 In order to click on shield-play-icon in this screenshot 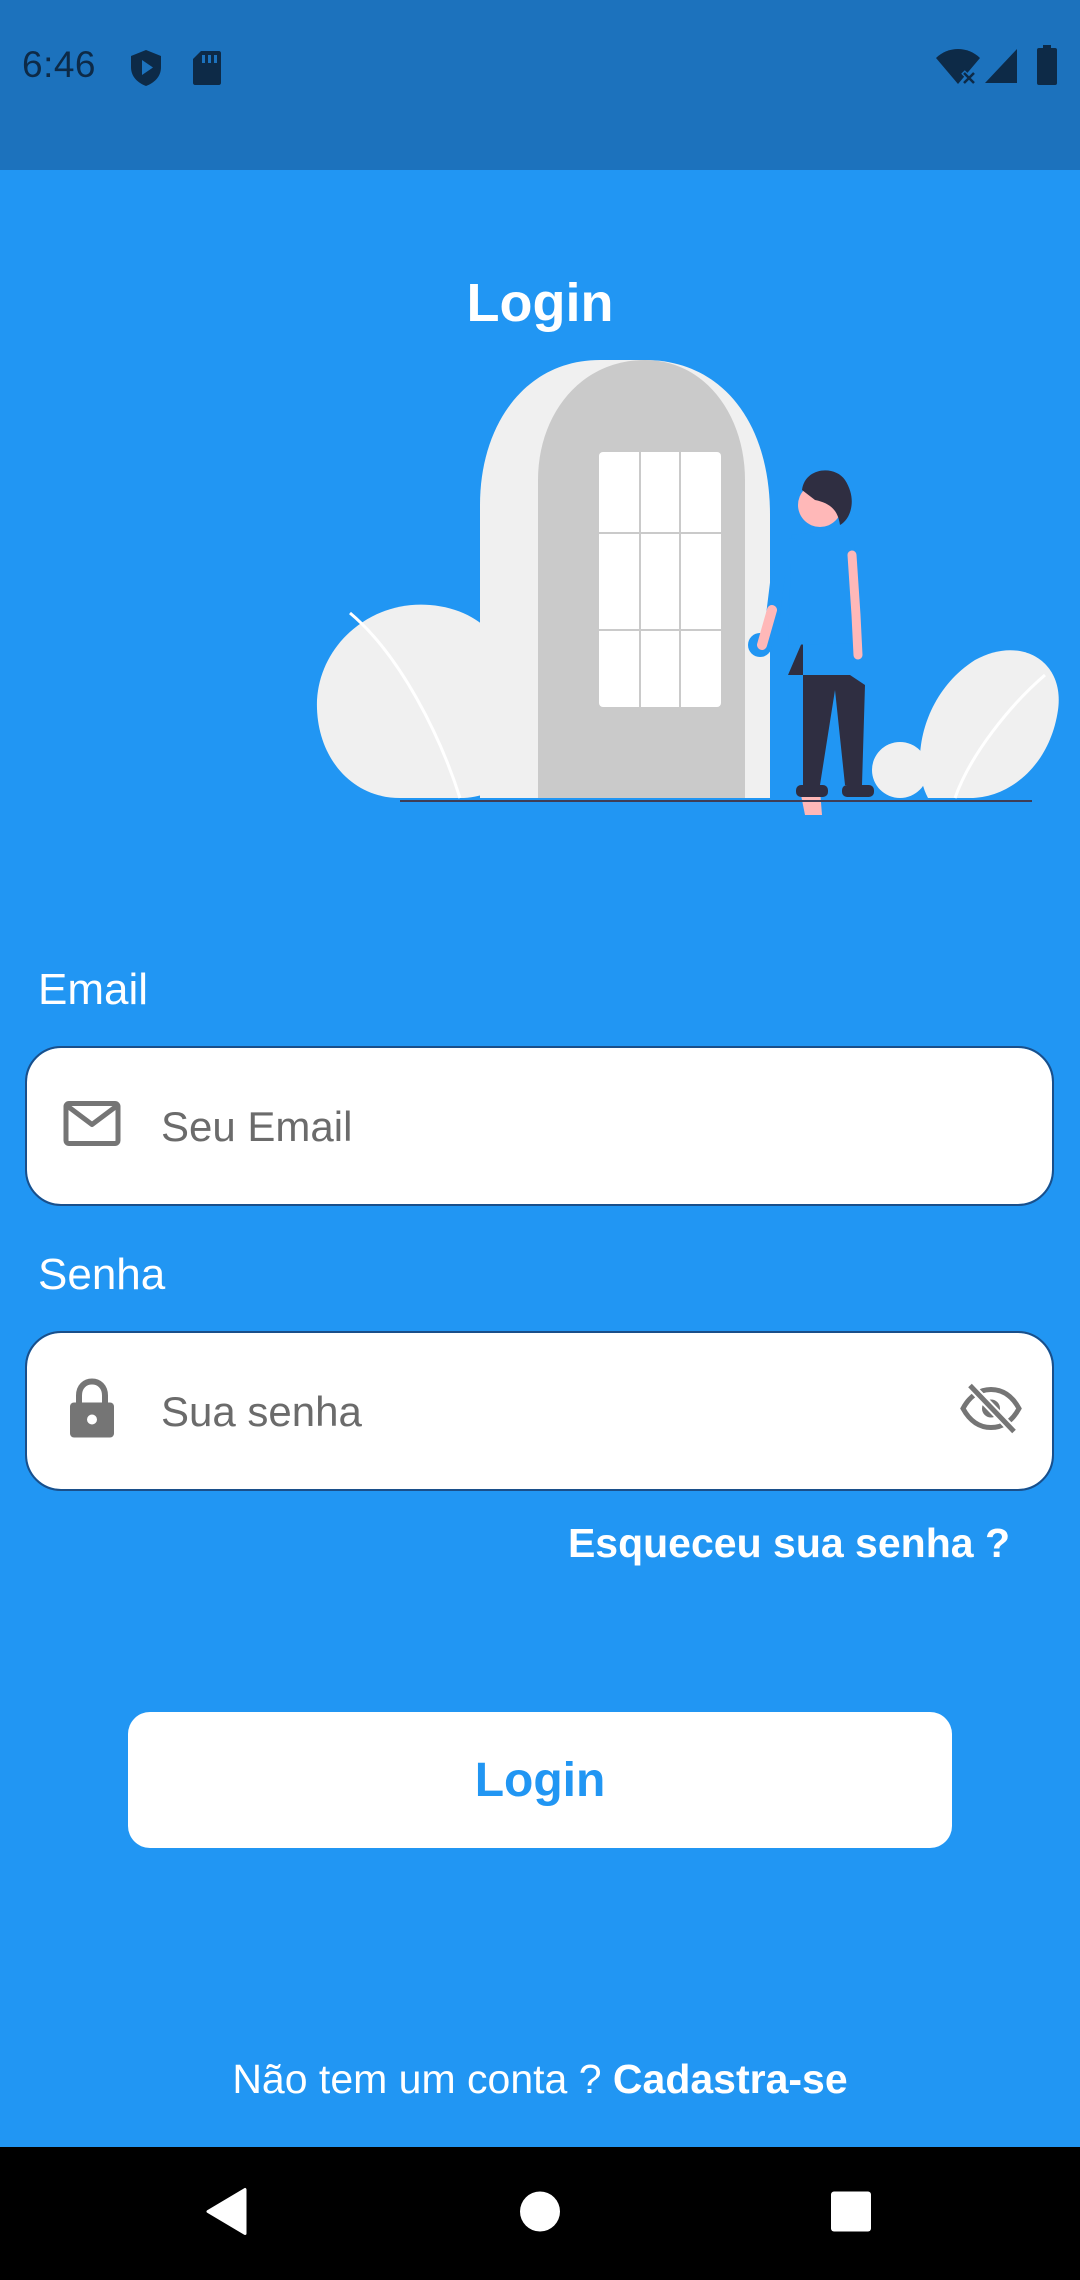, I will do `click(146, 70)`.